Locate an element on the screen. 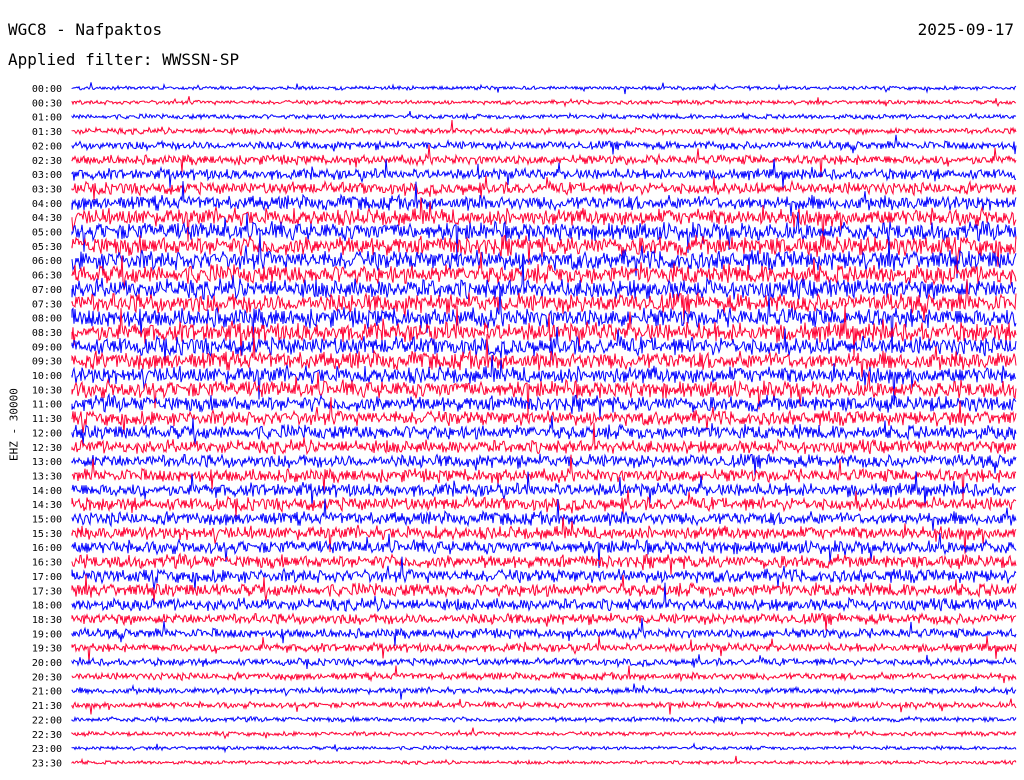 Image resolution: width=1024 pixels, height=780 pixels. row-time-label: 04:30 is located at coordinates (47, 218).